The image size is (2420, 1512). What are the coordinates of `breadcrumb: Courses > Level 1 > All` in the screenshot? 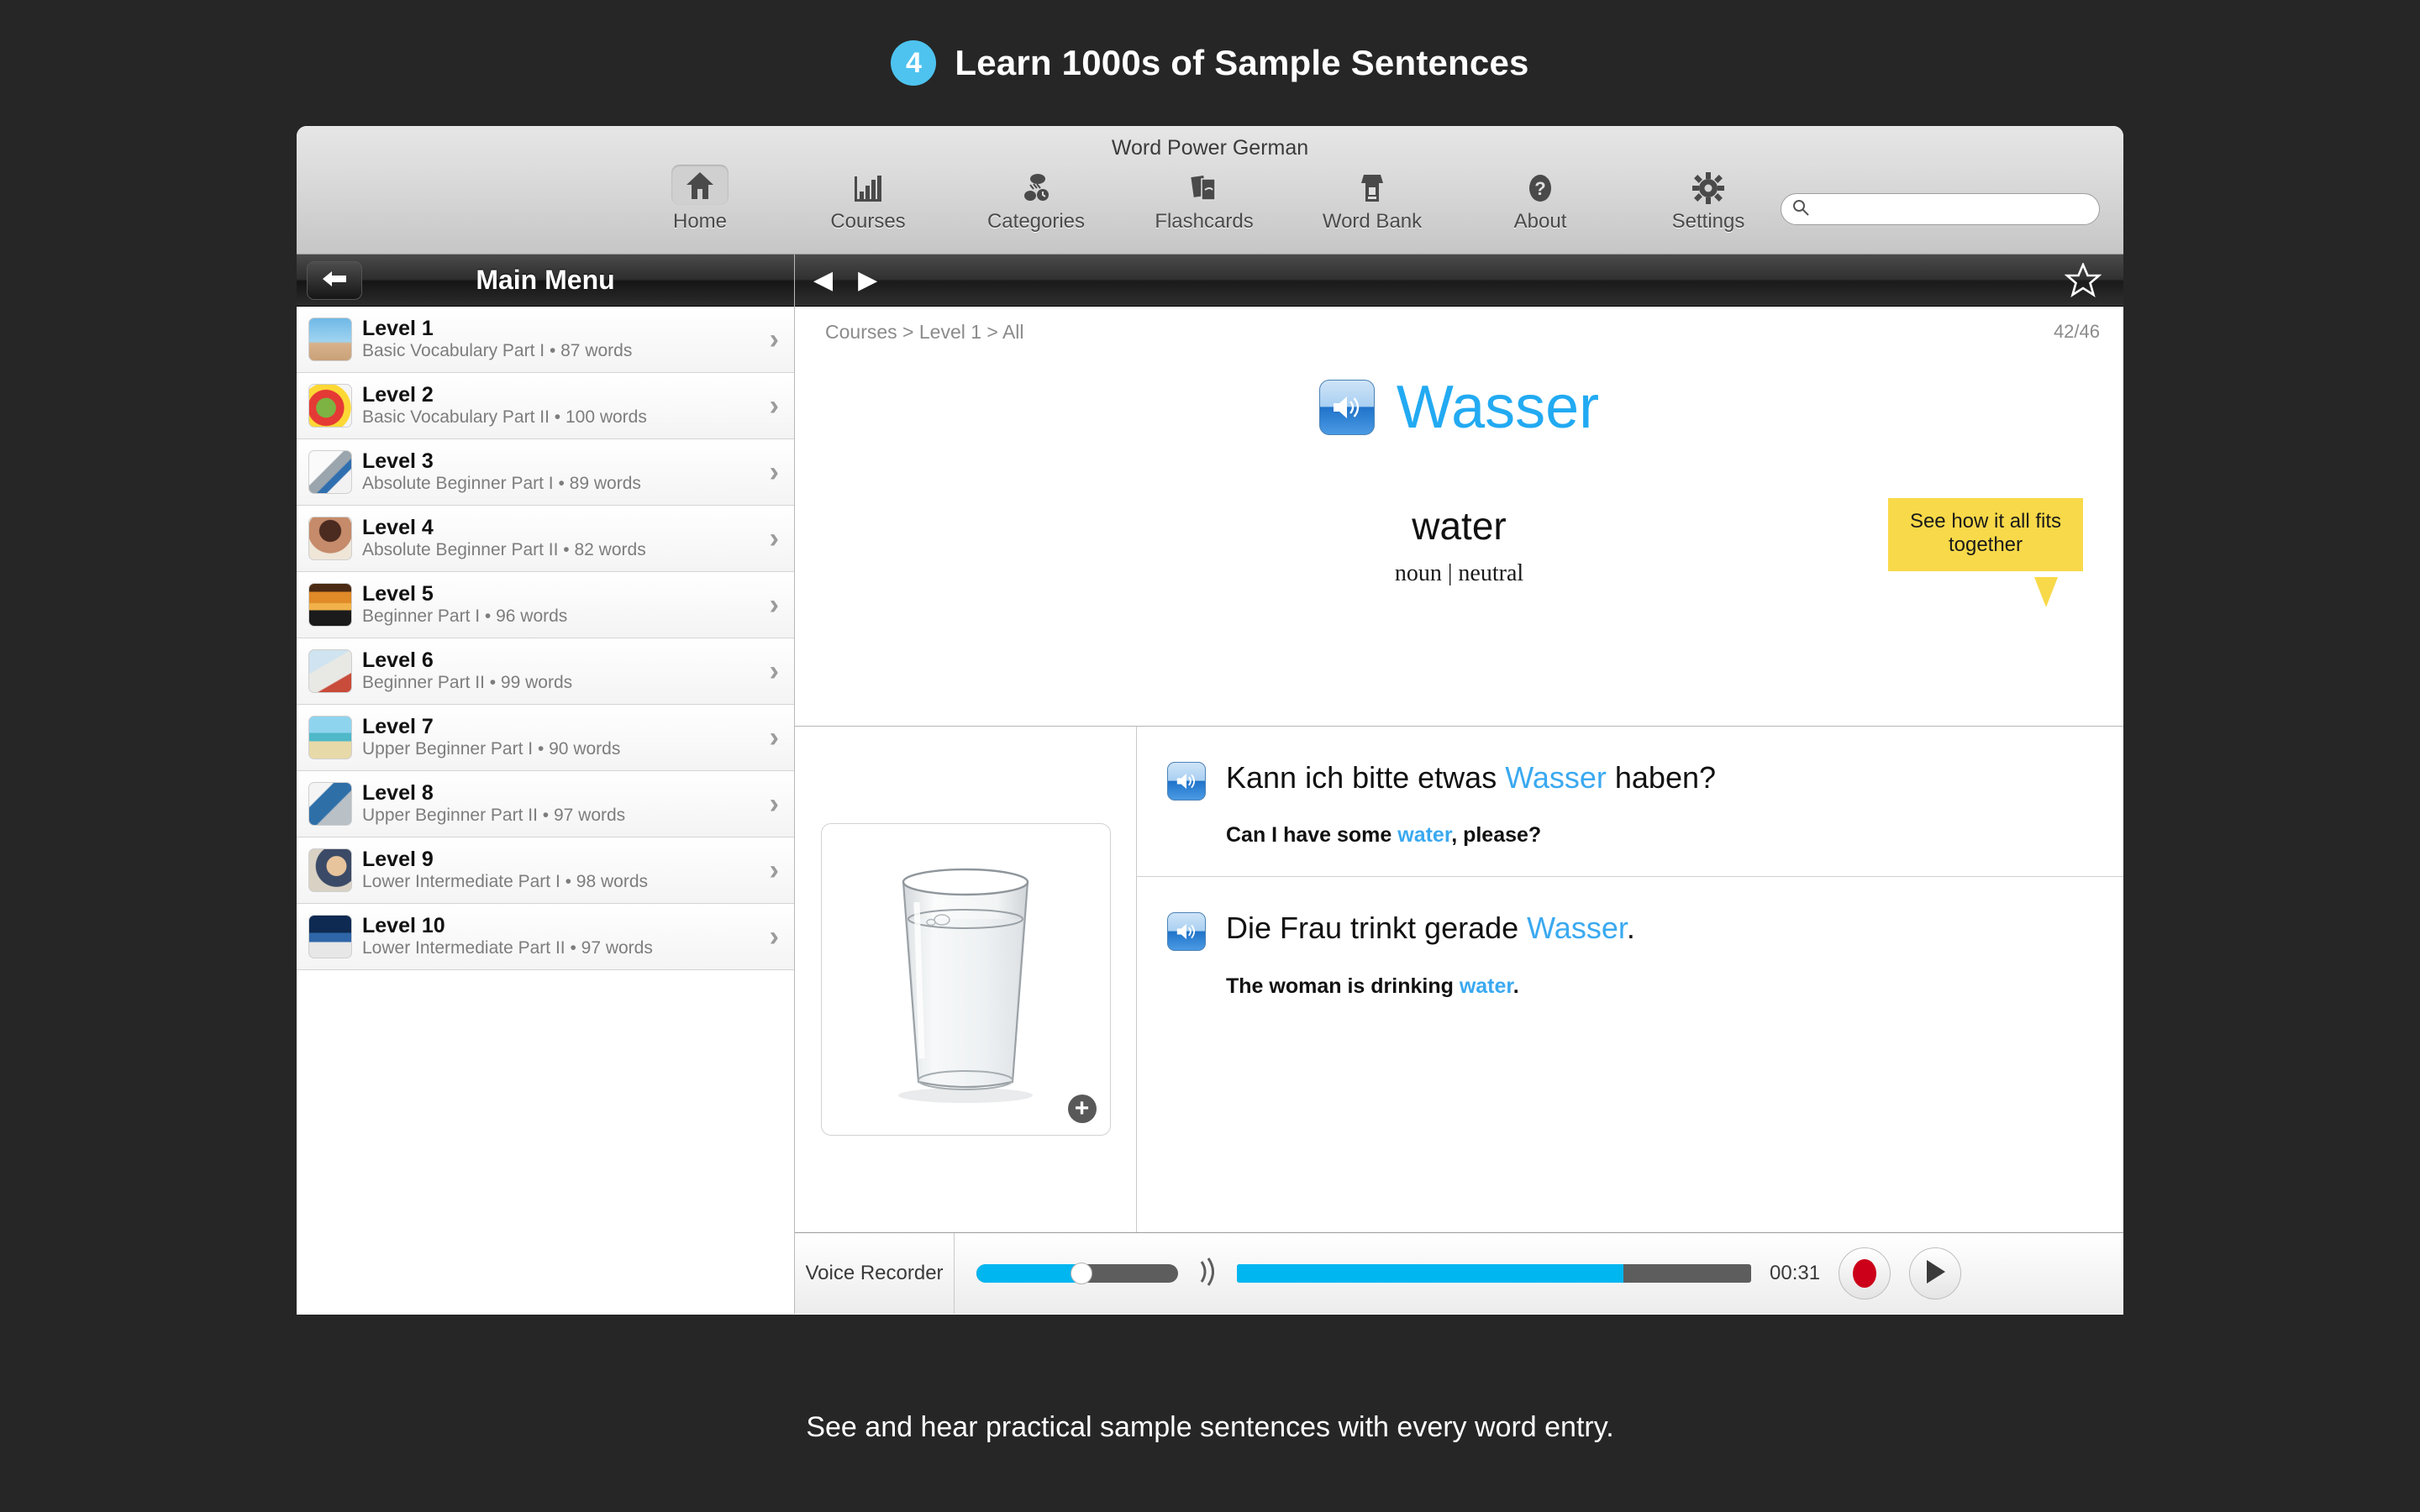 It's located at (925, 332).